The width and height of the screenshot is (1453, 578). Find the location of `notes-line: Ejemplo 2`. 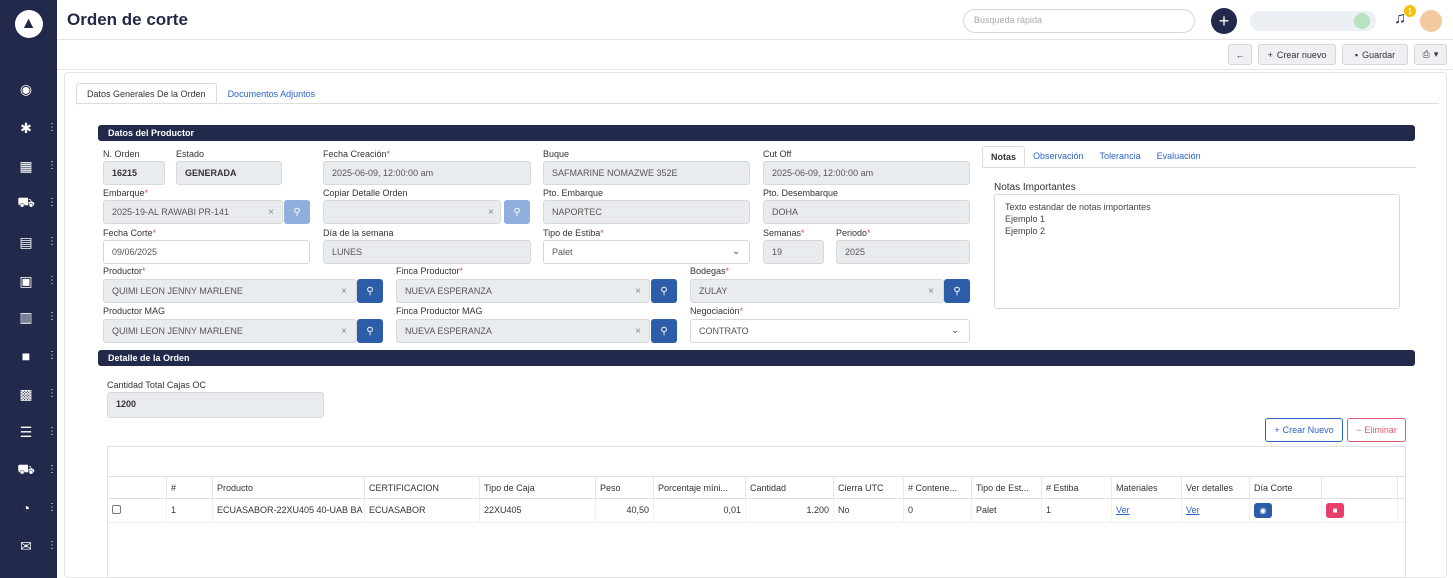

notes-line: Ejemplo 2 is located at coordinates (1025, 231).